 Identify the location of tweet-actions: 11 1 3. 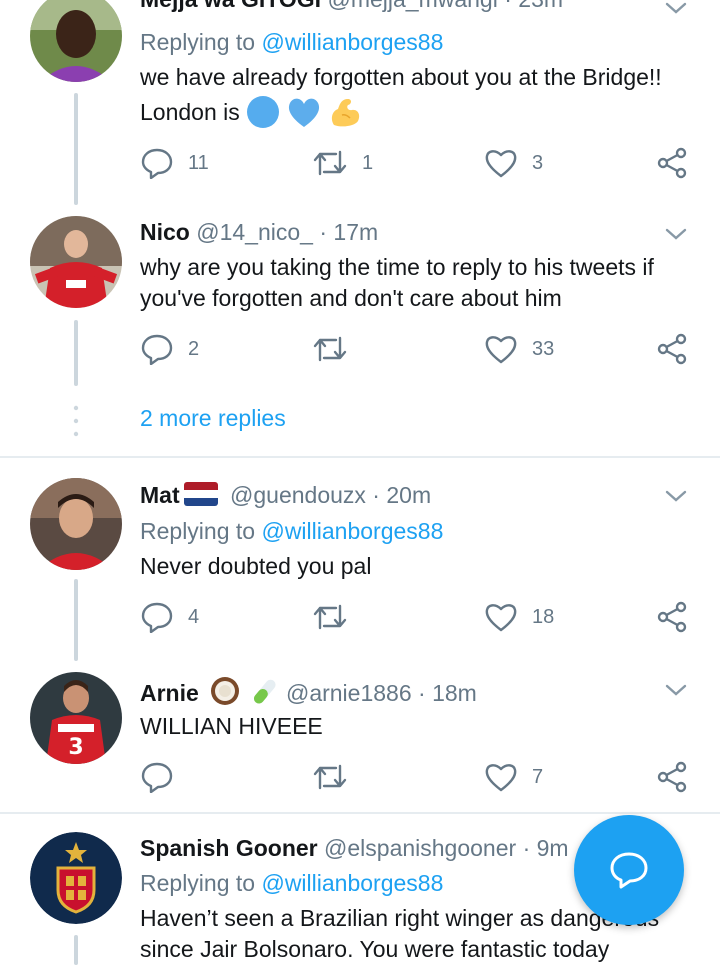
(420, 163).